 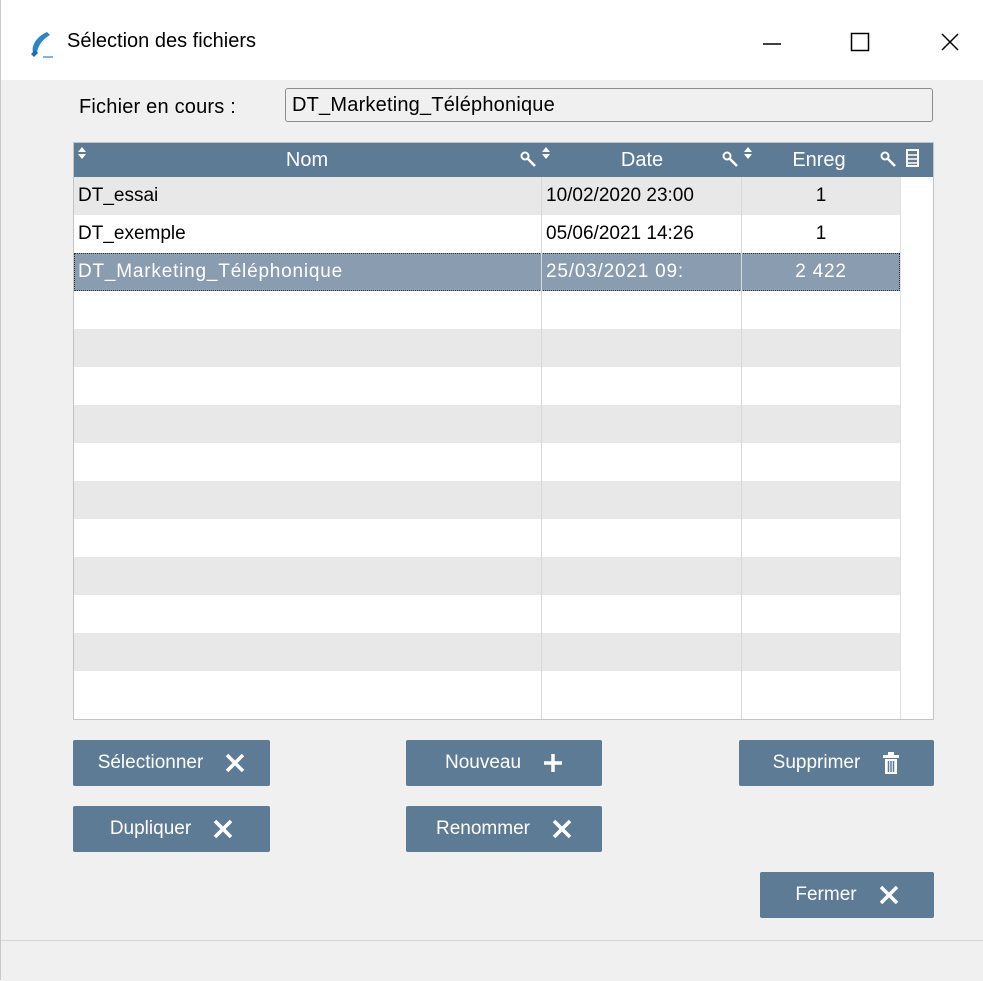 I want to click on table-row: DT_essai 10/02/2020 23:00 1, so click(x=487, y=196).